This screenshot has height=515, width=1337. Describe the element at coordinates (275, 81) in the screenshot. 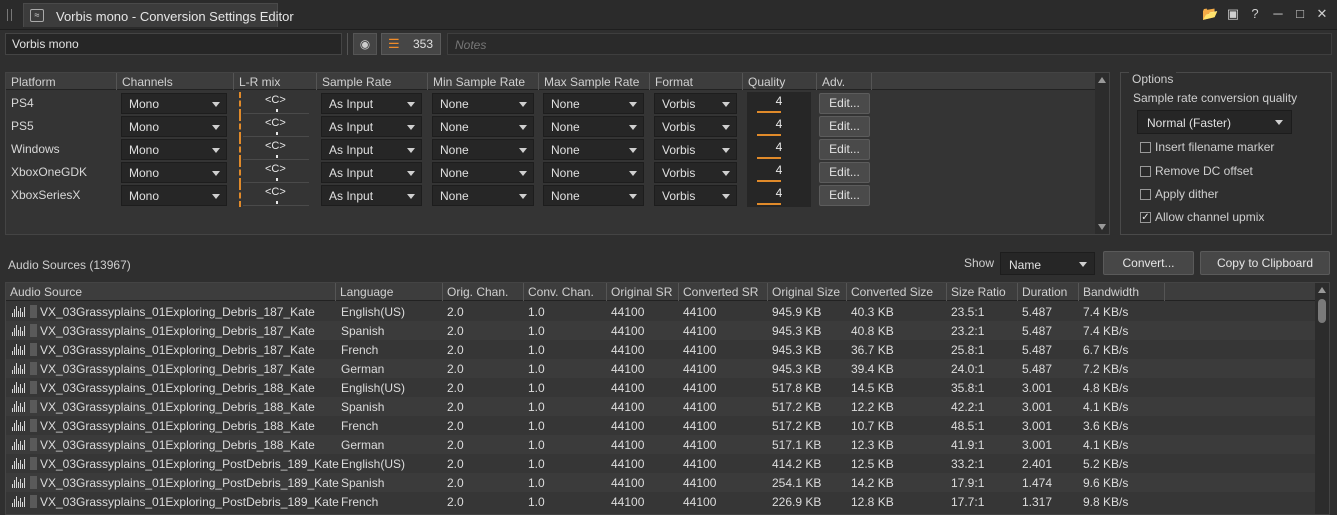

I see `col-lr-mix: L-R mix` at that location.